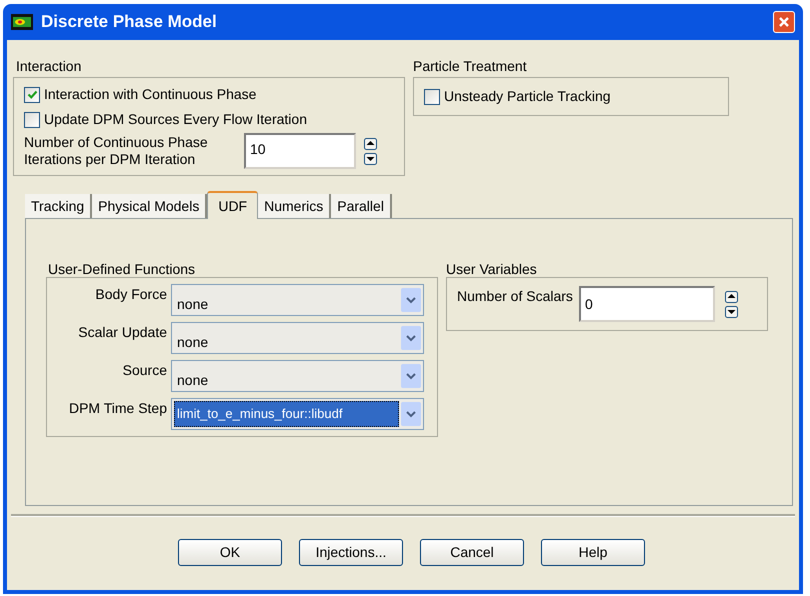 The image size is (810, 596). What do you see at coordinates (361, 206) in the screenshot?
I see `tab: Parallel` at bounding box center [361, 206].